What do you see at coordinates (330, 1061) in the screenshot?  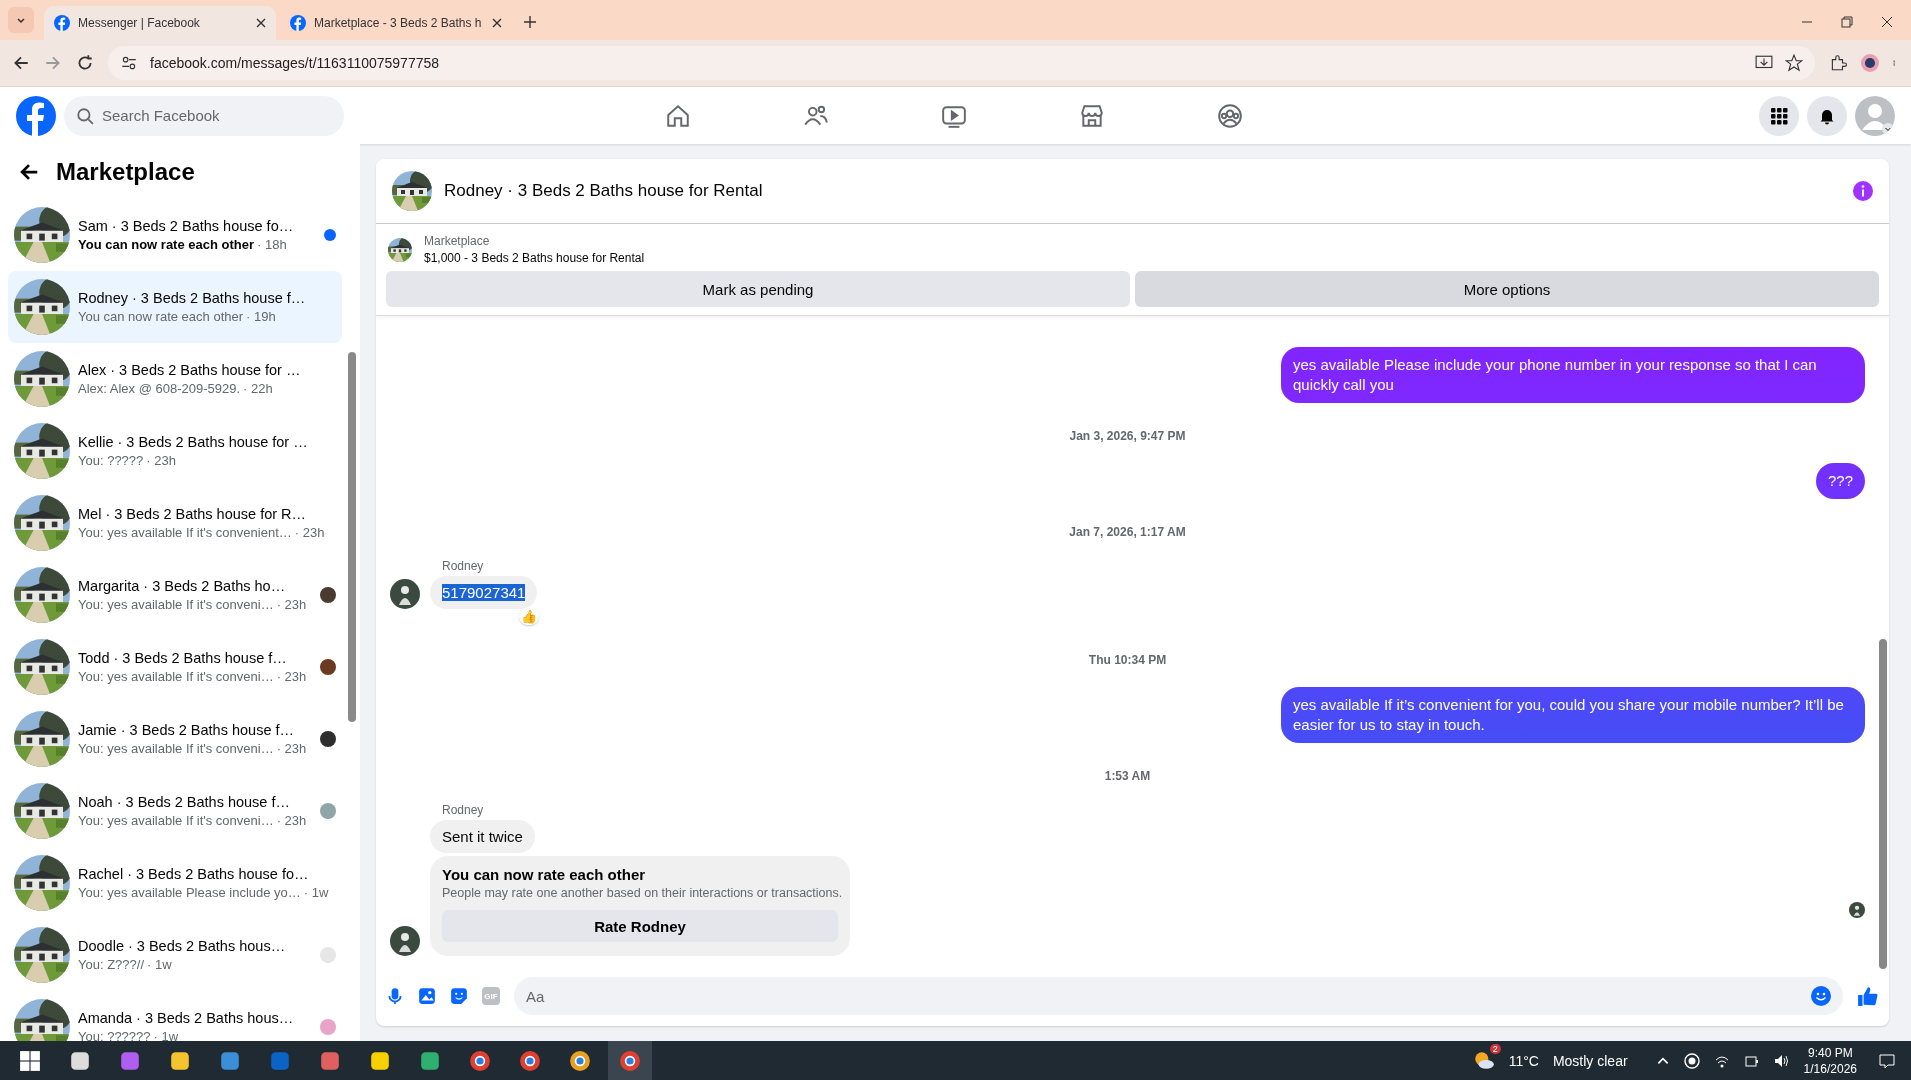 I see `app-icon` at bounding box center [330, 1061].